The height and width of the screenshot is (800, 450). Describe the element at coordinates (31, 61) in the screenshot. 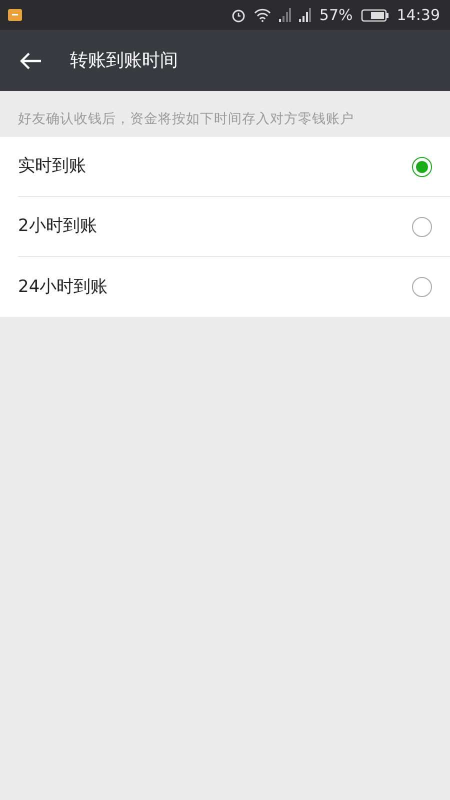

I see `back-arrow-icon` at that location.